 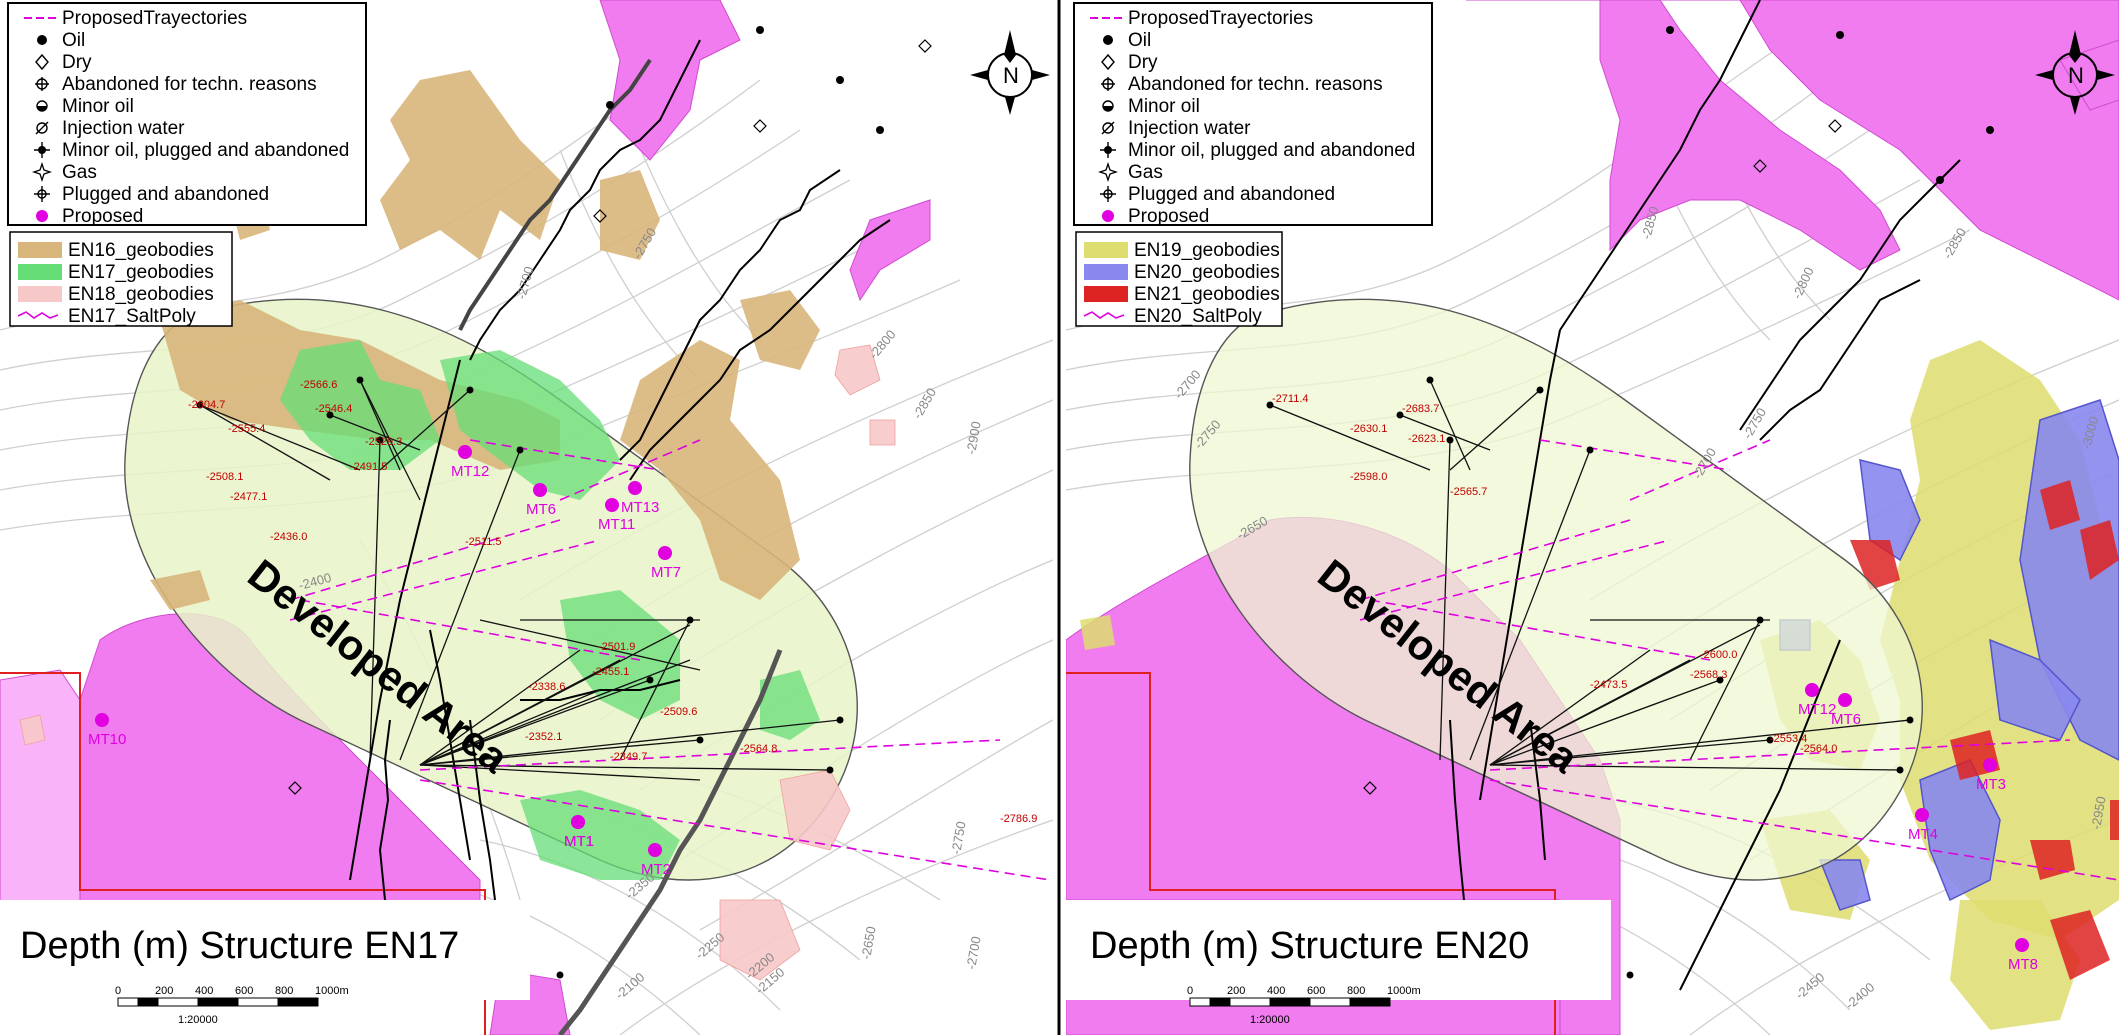 I want to click on well-depth-label: -2566.6, so click(x=318, y=385).